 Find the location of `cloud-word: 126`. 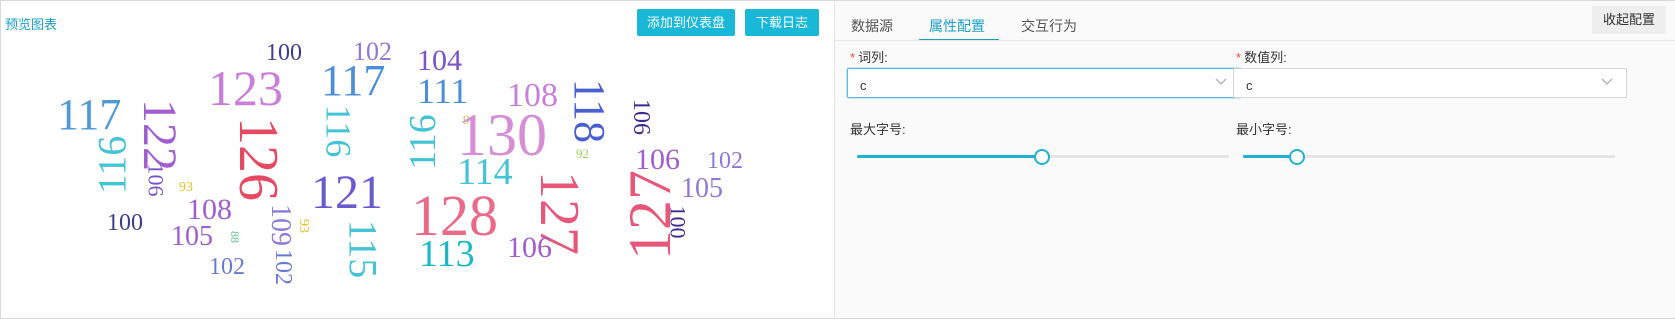

cloud-word: 126 is located at coordinates (258, 159).